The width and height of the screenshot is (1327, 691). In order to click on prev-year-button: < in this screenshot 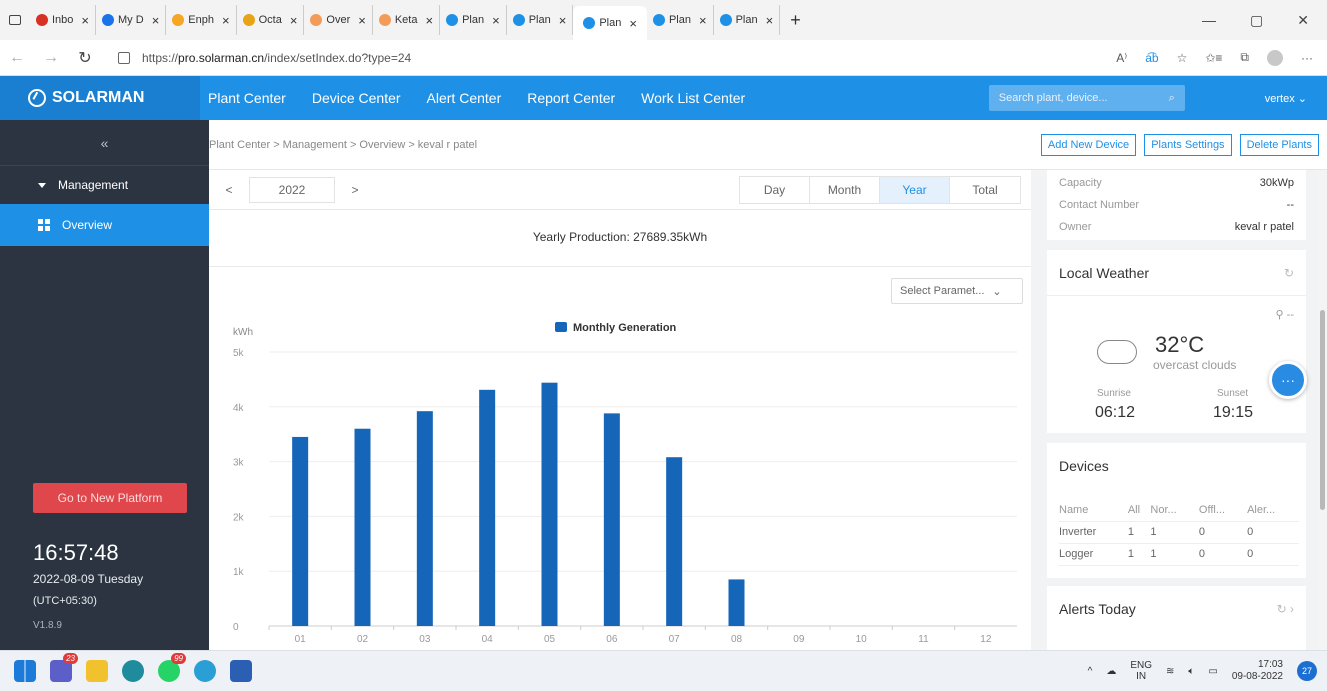, I will do `click(229, 190)`.